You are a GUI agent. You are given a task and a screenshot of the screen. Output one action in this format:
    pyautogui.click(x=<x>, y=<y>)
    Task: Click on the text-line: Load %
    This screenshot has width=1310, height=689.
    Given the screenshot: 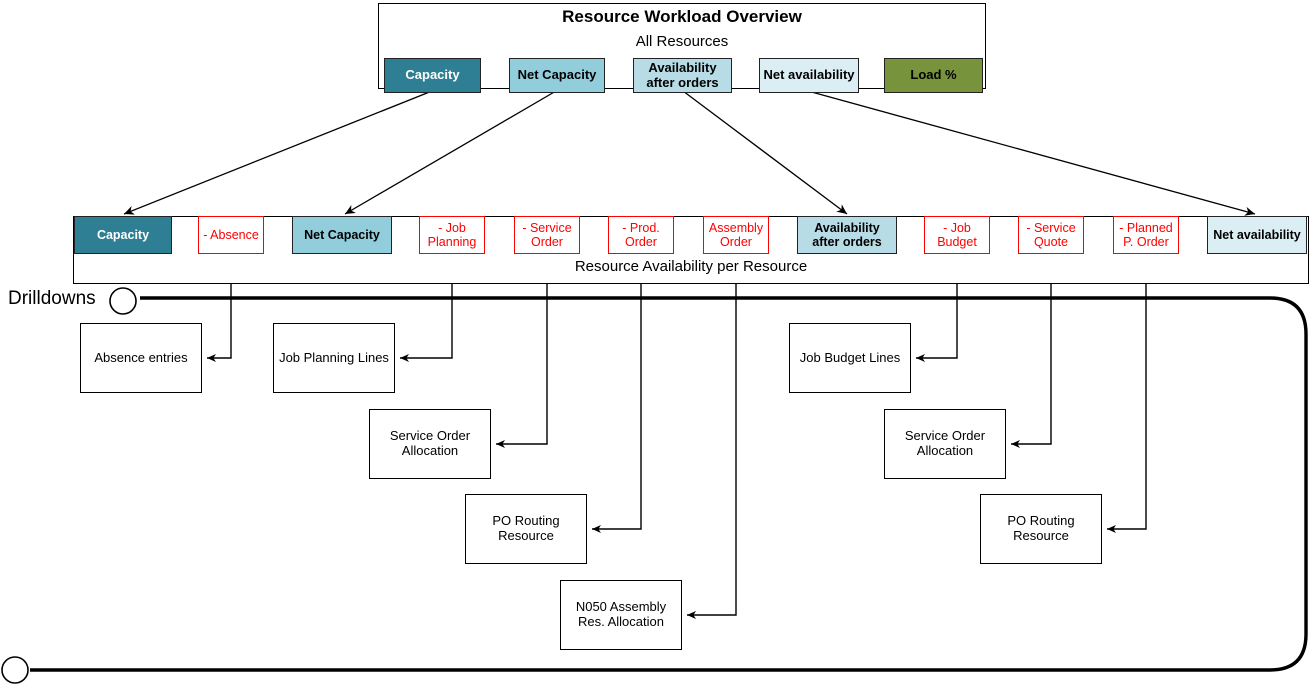 What is the action you would take?
    pyautogui.click(x=933, y=75)
    